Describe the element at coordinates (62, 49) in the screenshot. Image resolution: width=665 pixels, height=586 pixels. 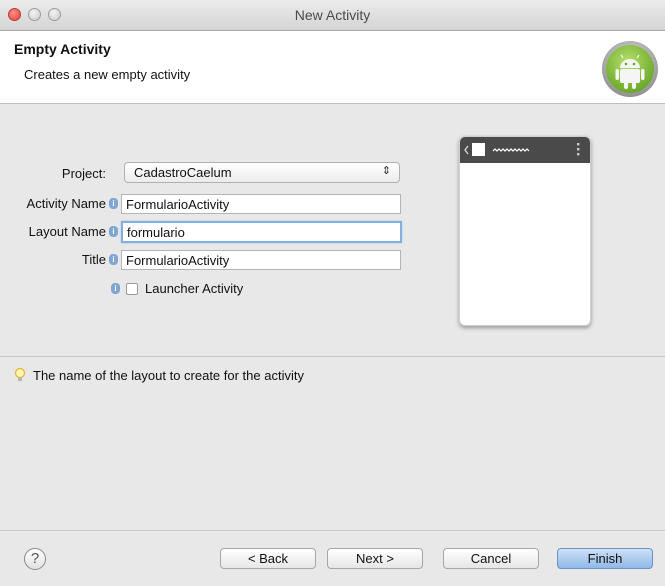
I see `page-title: Empty Activity` at that location.